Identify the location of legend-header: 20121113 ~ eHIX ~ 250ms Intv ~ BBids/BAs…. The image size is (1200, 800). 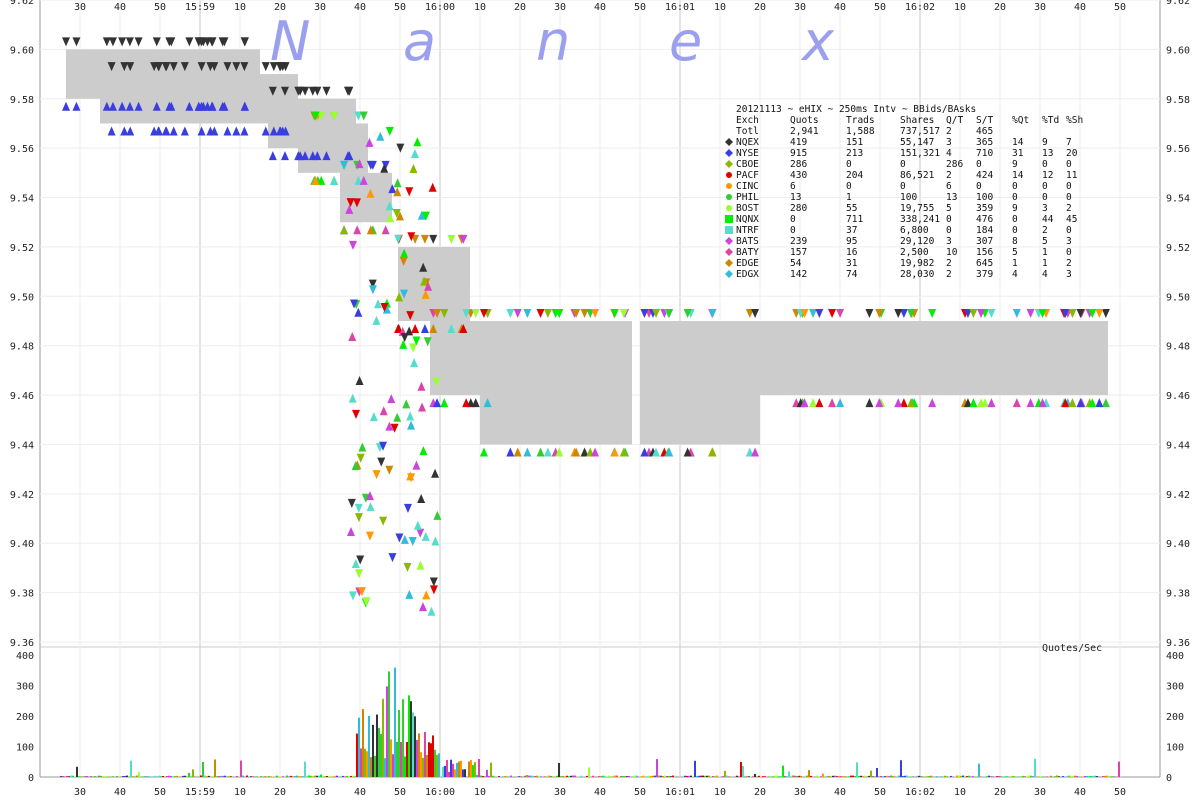
(856, 109).